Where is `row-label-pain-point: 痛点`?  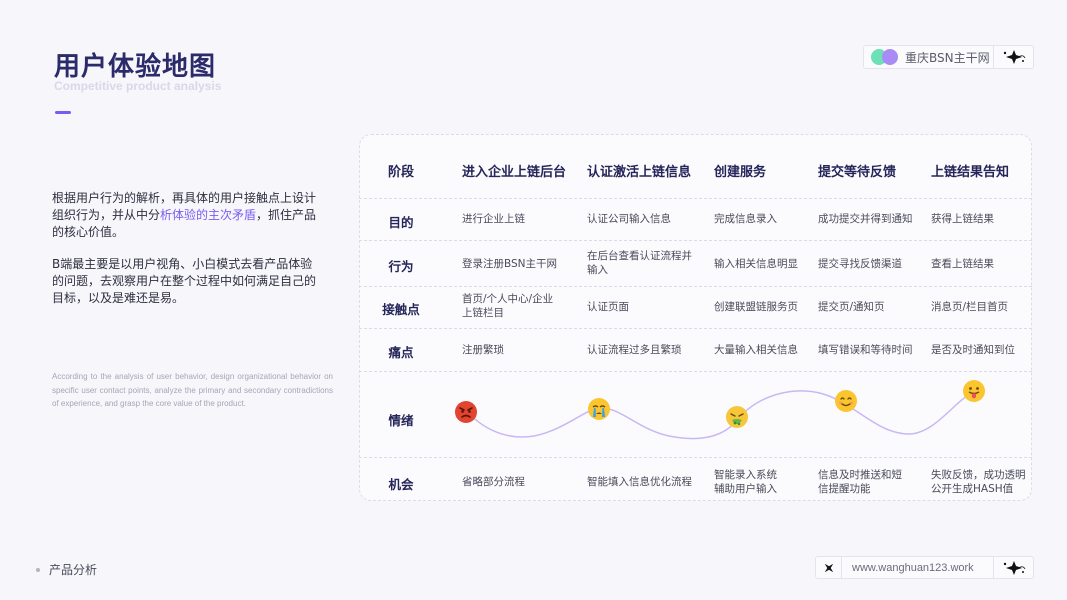
row-label-pain-point: 痛点 is located at coordinates (401, 352).